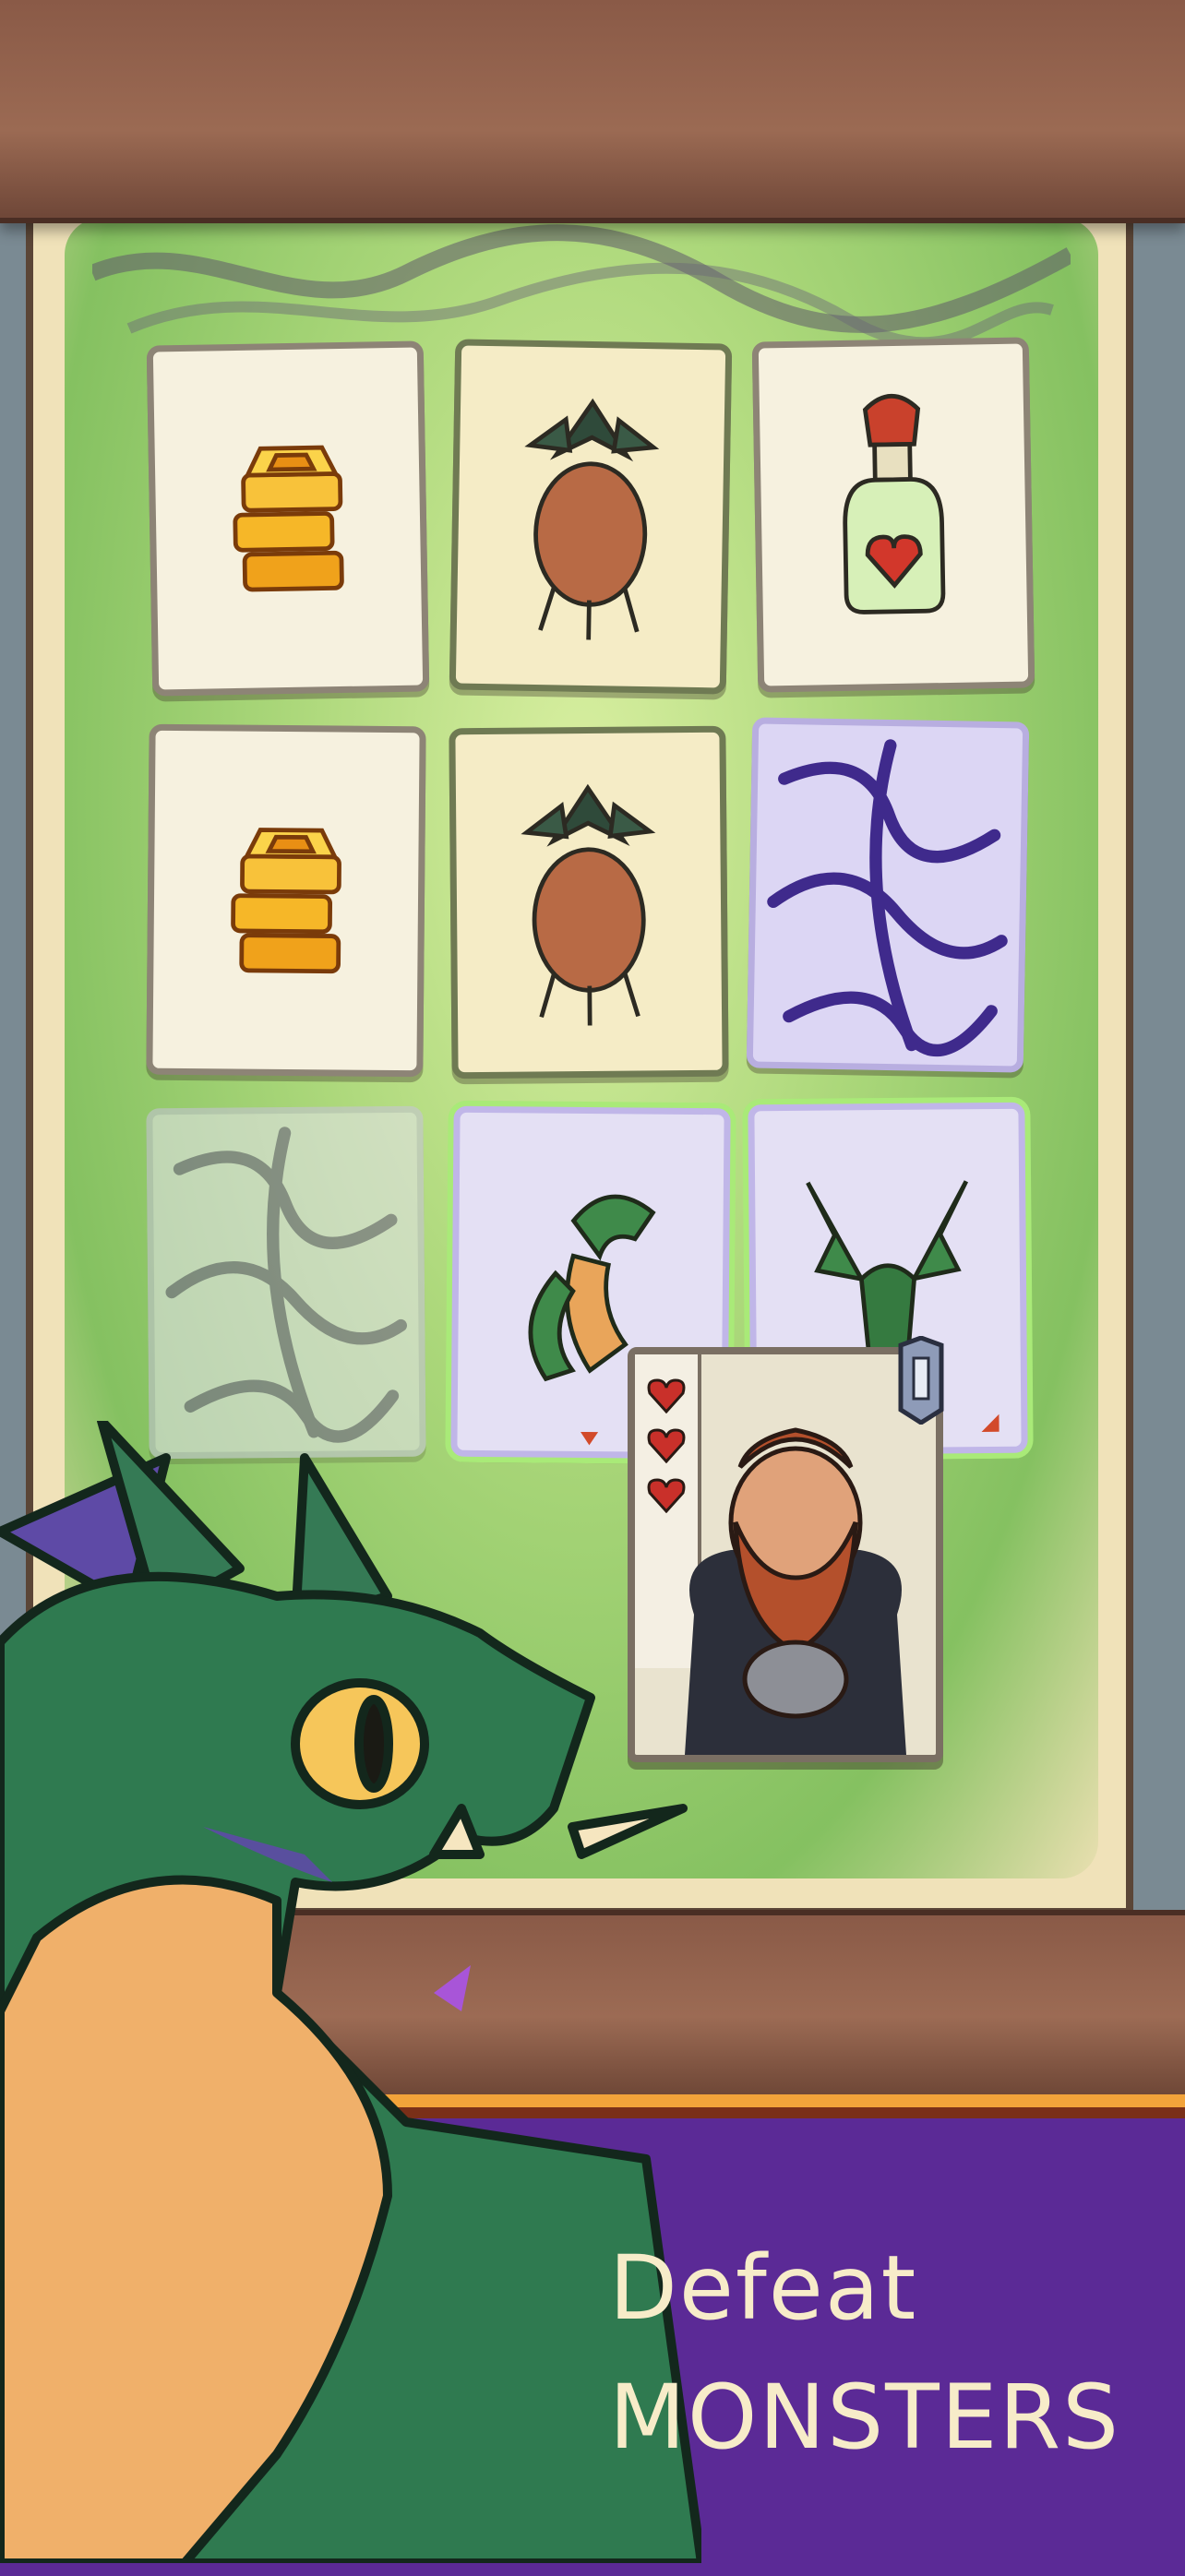  Describe the element at coordinates (581, 285) in the screenshot. I see `vines-decoration` at that location.